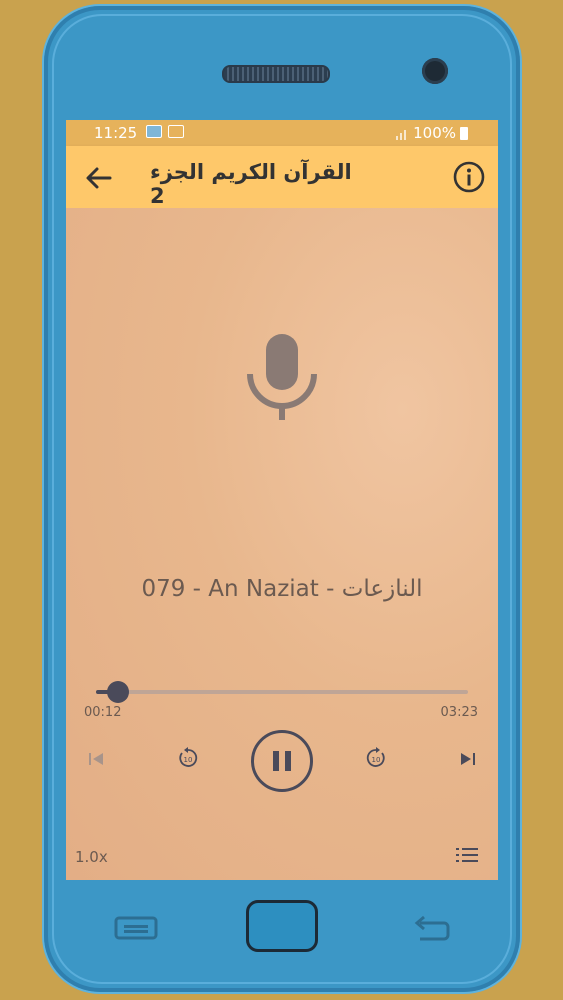 The width and height of the screenshot is (563, 1000). I want to click on forward-10-icon: 10, so click(376, 758).